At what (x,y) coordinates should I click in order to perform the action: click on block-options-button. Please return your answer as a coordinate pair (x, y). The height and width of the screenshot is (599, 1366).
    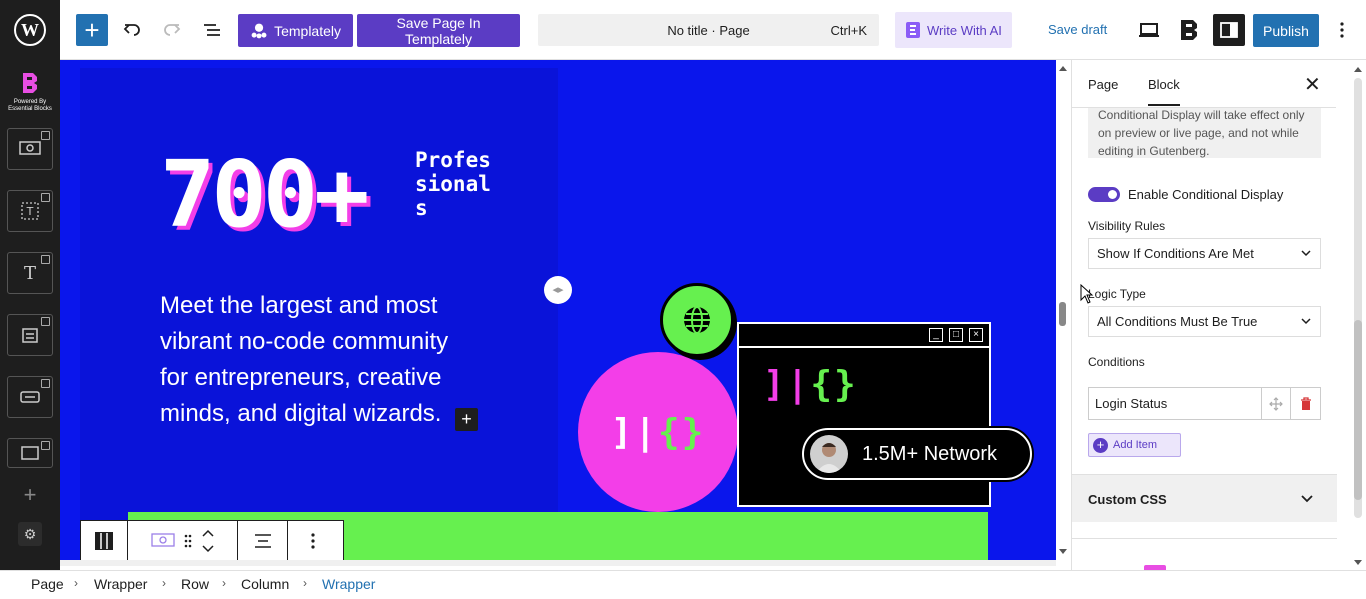
    Looking at the image, I should click on (313, 541).